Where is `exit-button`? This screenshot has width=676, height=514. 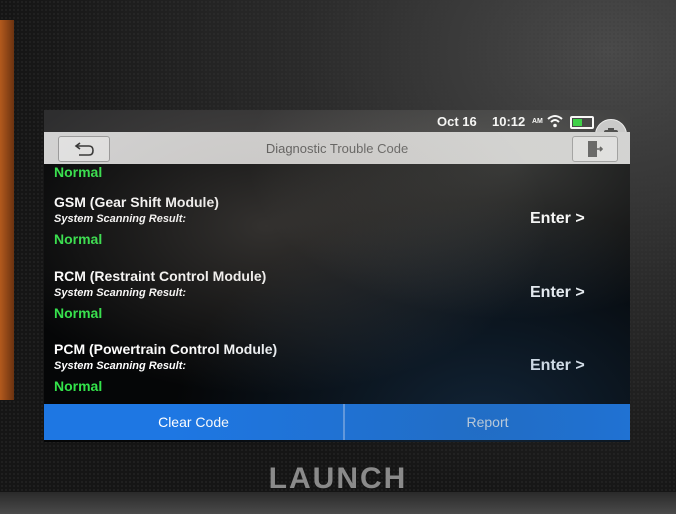
exit-button is located at coordinates (595, 149).